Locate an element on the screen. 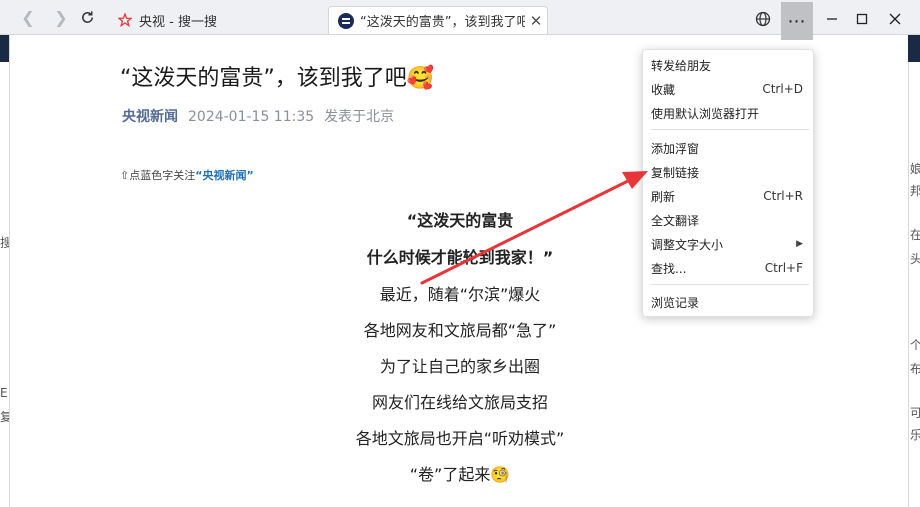  cctv-logo-icon is located at coordinates (125, 20).